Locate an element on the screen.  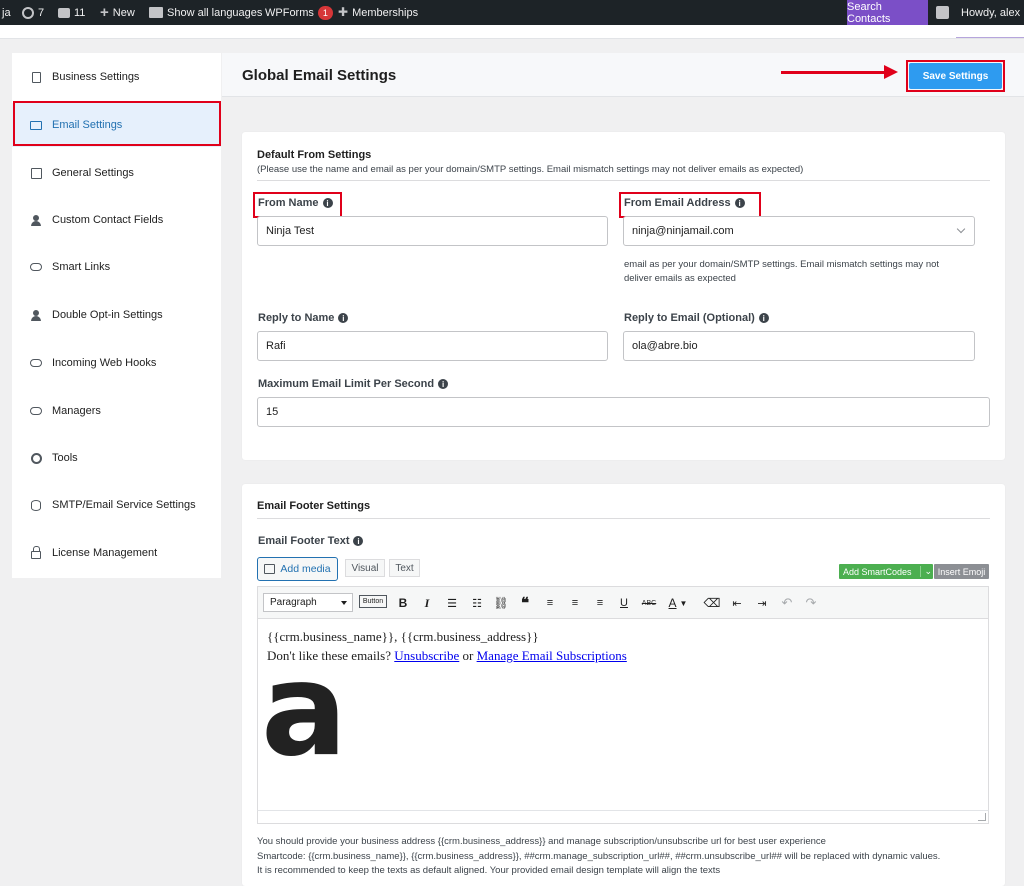
underline-icon: U is located at coordinates (624, 603).